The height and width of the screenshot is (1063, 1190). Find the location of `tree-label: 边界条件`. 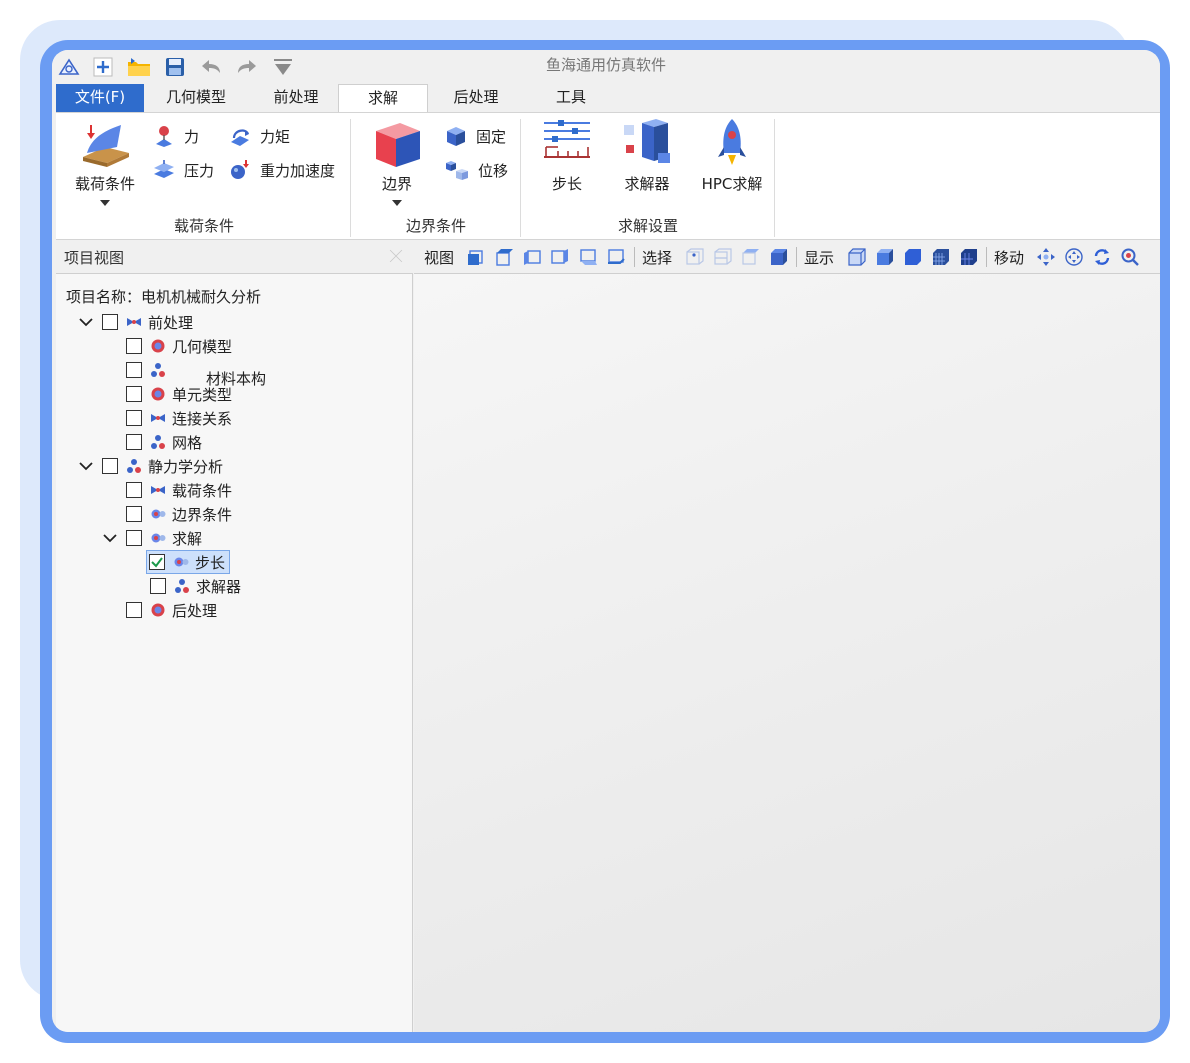

tree-label: 边界条件 is located at coordinates (202, 514).